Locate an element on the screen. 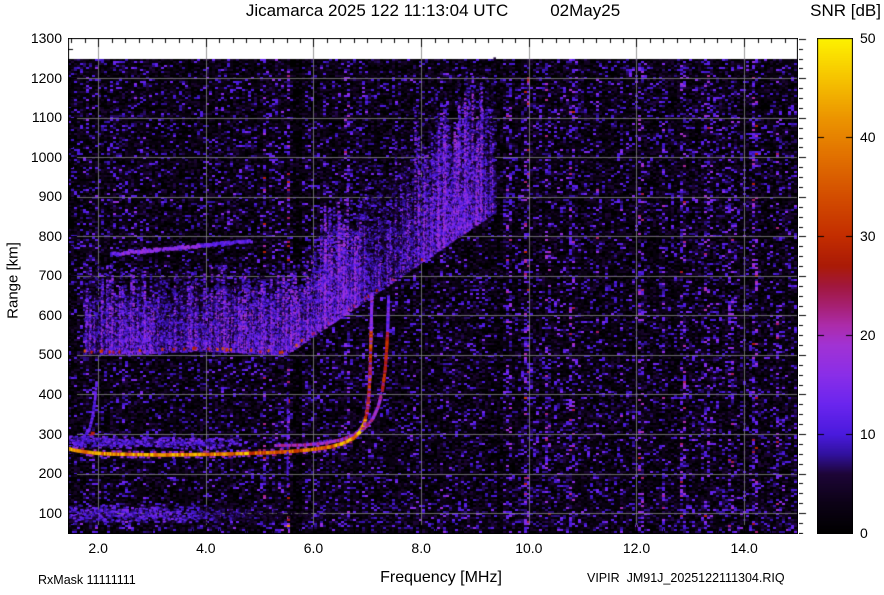 This screenshot has width=884, height=595. y-tick-label: 200 is located at coordinates (50, 473).